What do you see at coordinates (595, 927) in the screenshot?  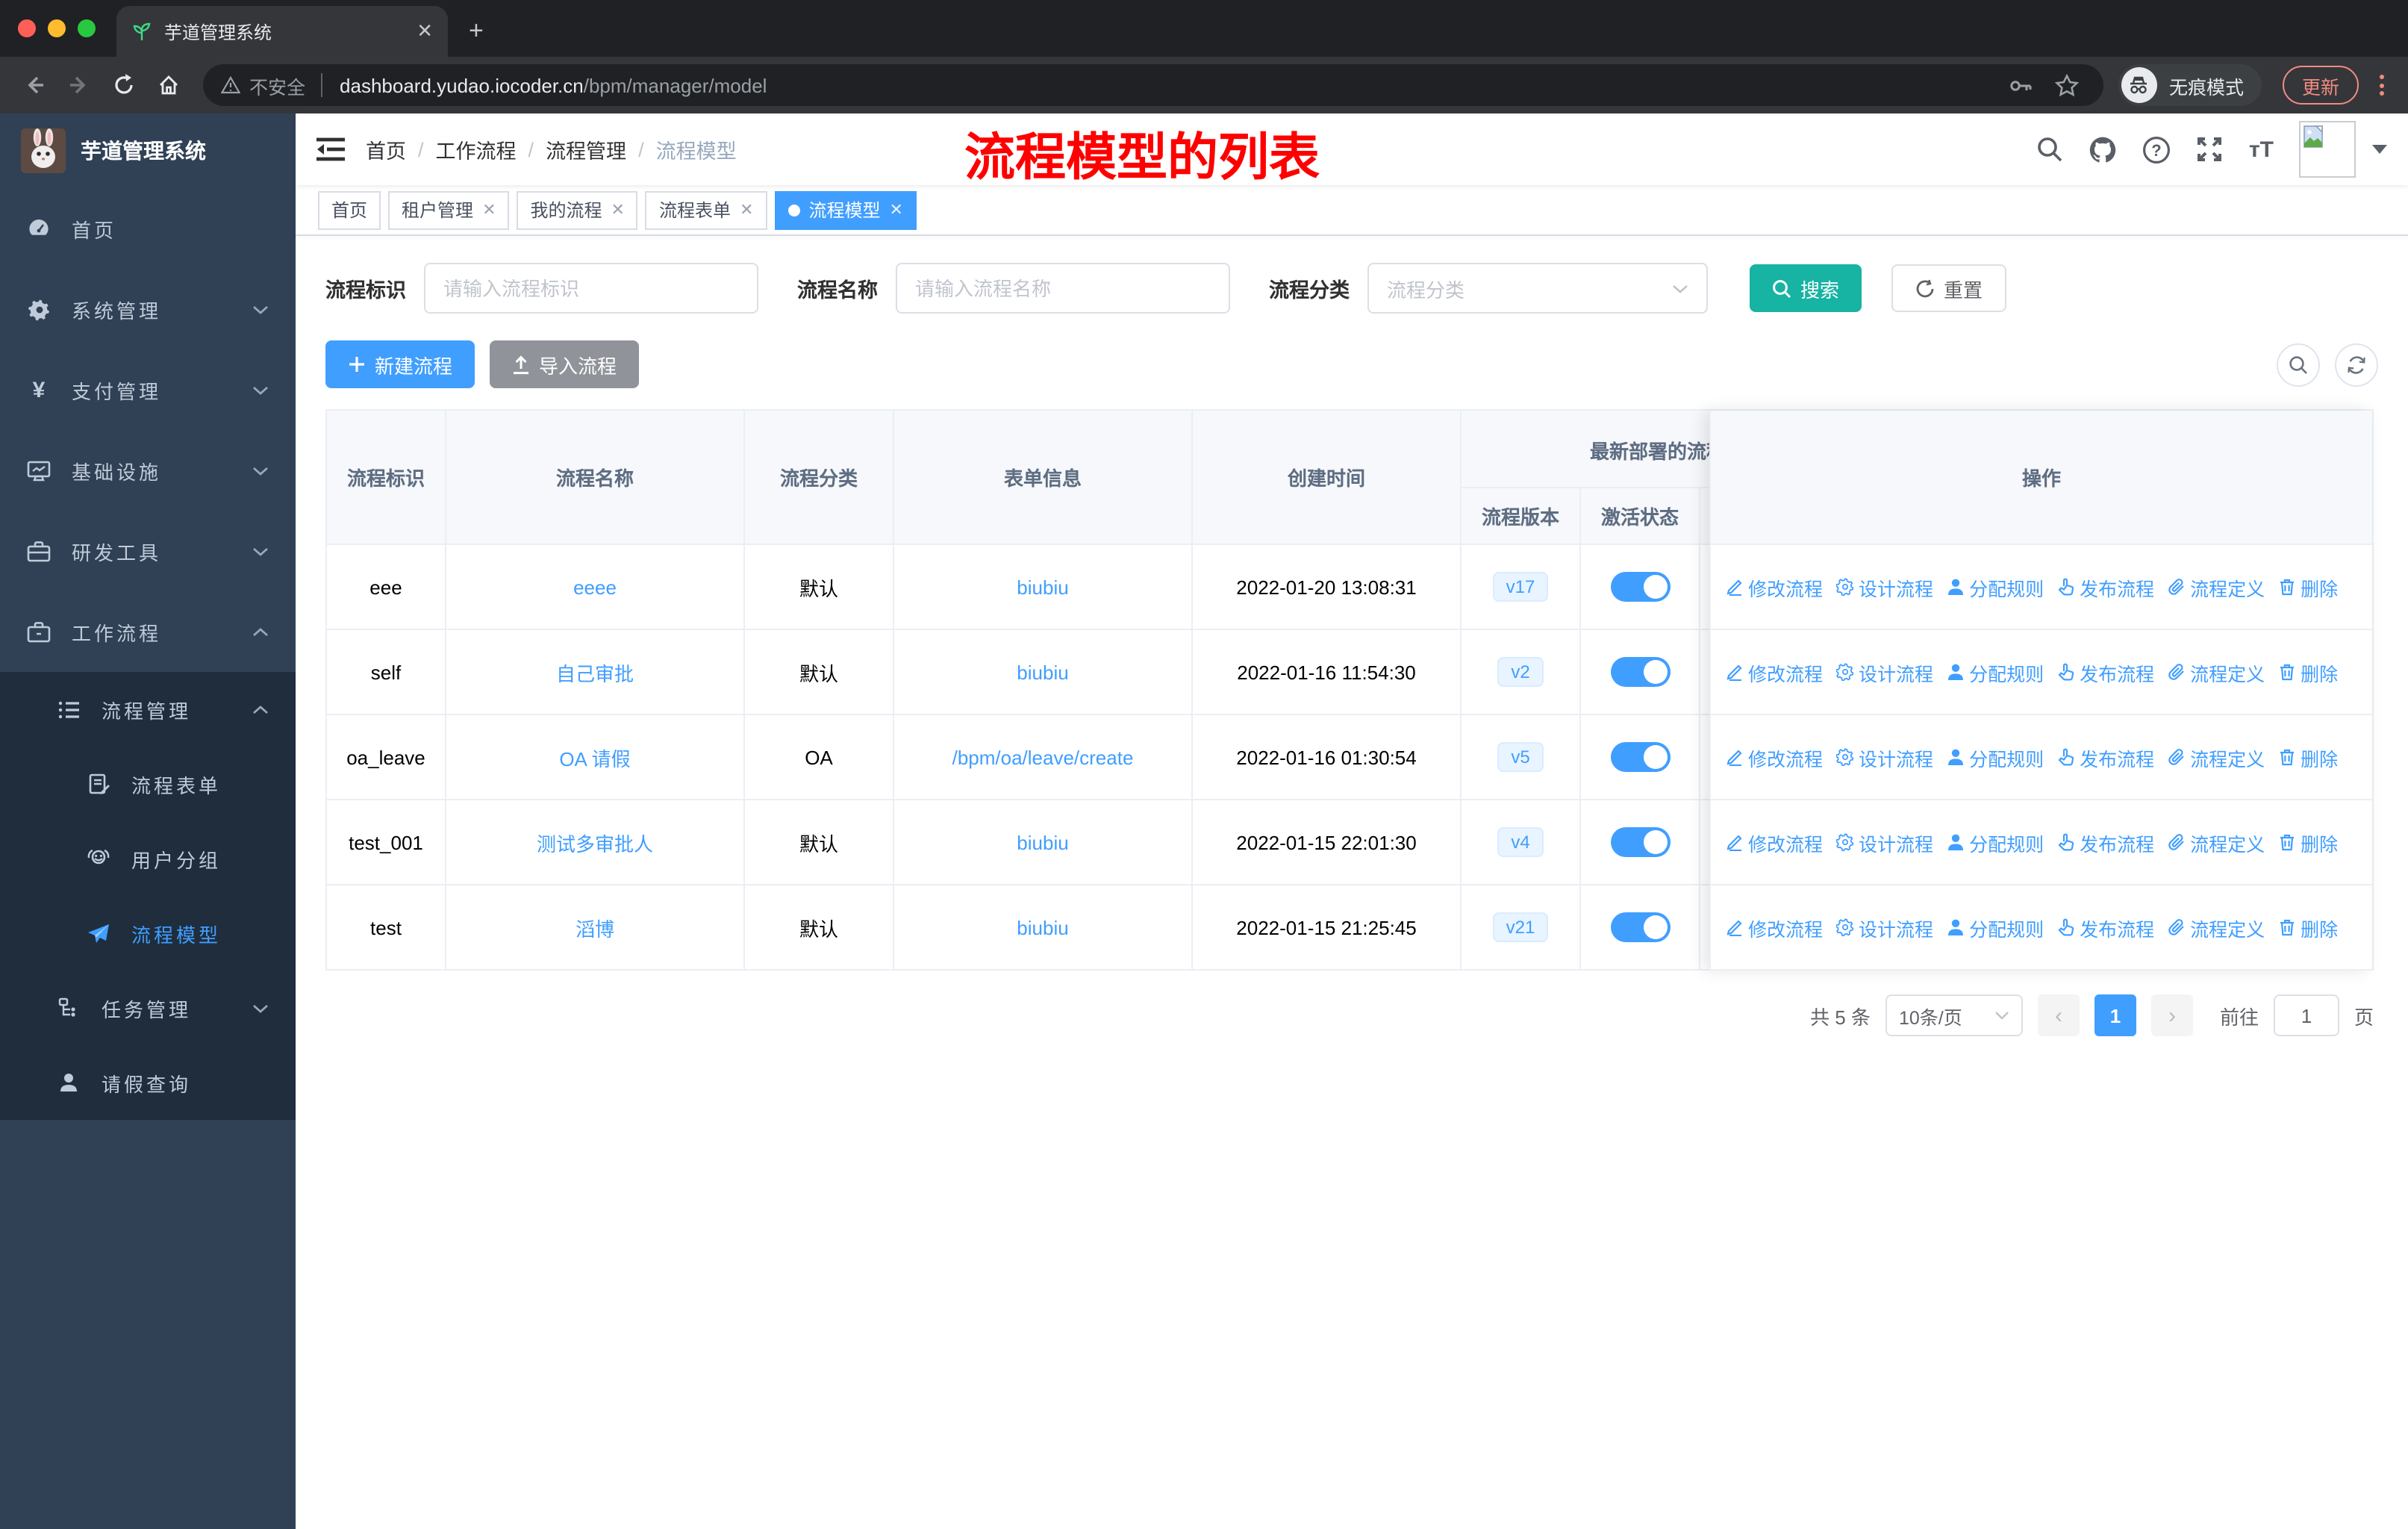 I see `process-name-link: 滔博` at bounding box center [595, 927].